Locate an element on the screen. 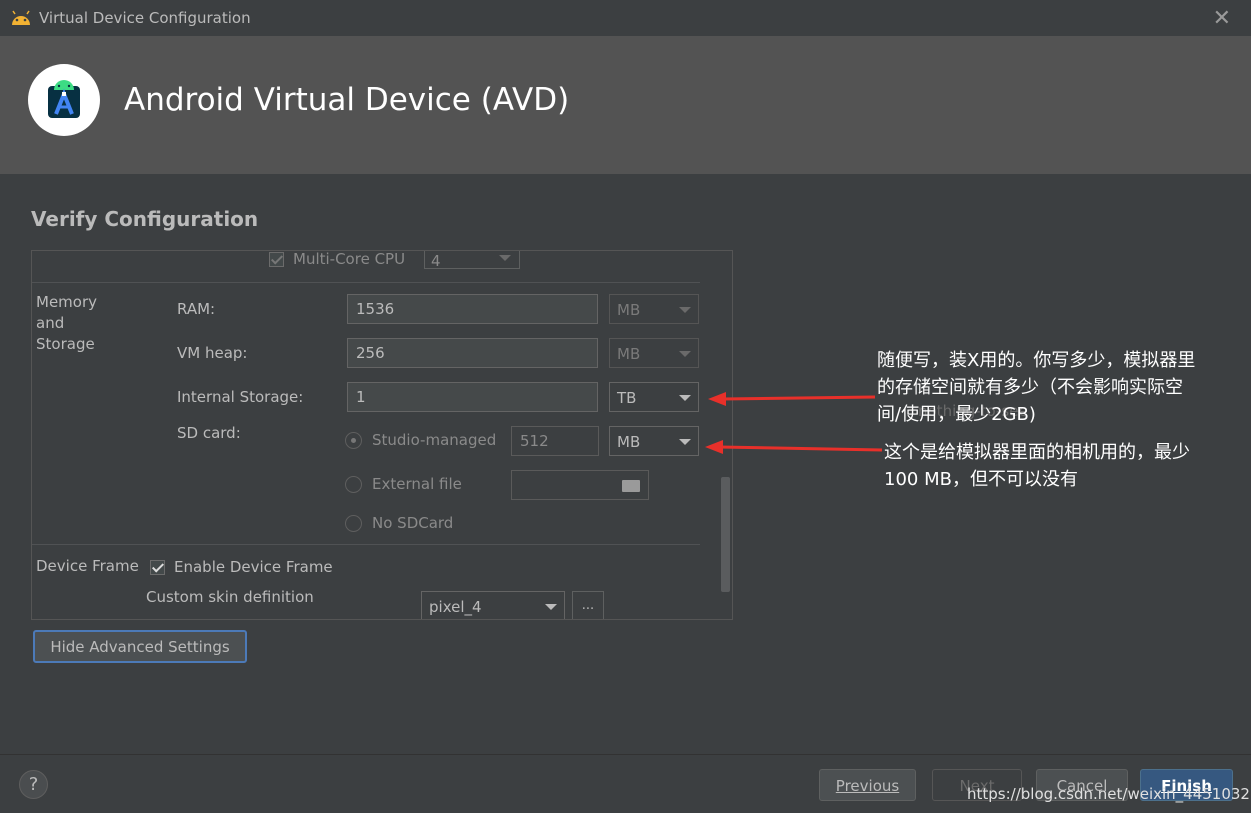 This screenshot has height=813, width=1251. annotation-line: 的存储空间就有多少（不会影响实际空 is located at coordinates (1030, 387).